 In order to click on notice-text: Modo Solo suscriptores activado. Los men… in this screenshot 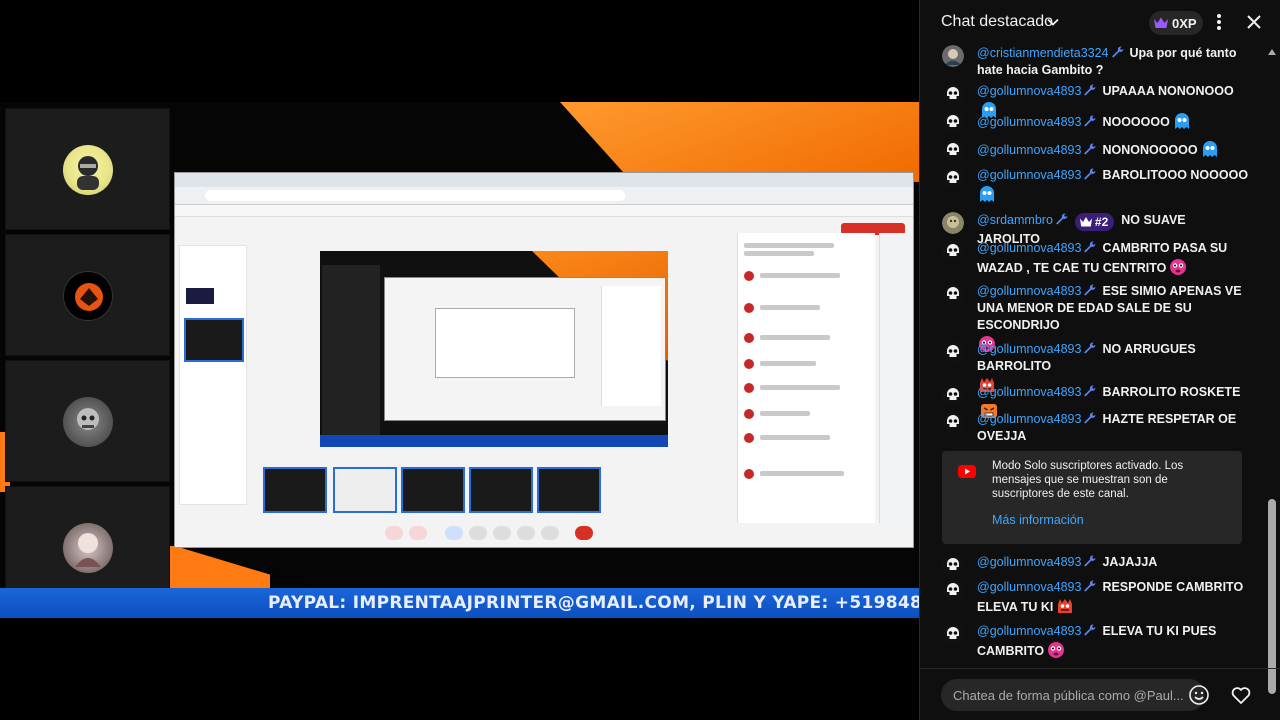, I will do `click(1088, 480)`.